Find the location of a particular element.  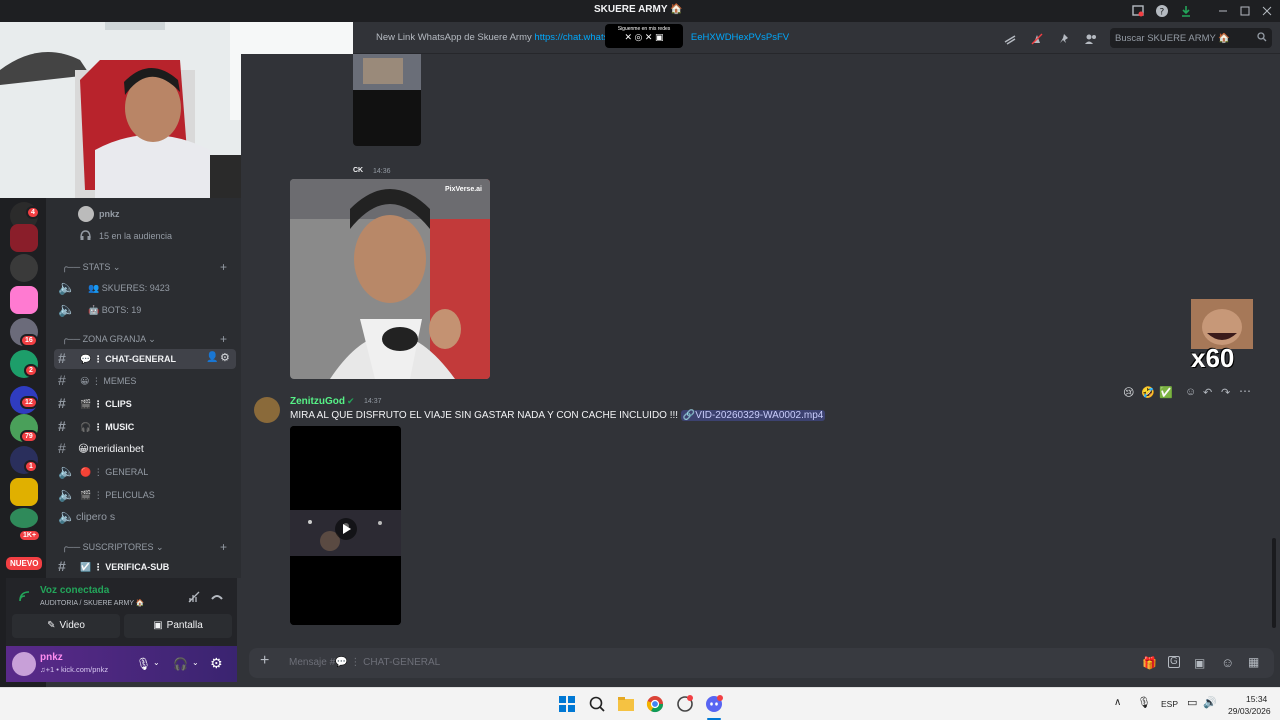

gift-icon: 🎁 is located at coordinates (1149, 663).